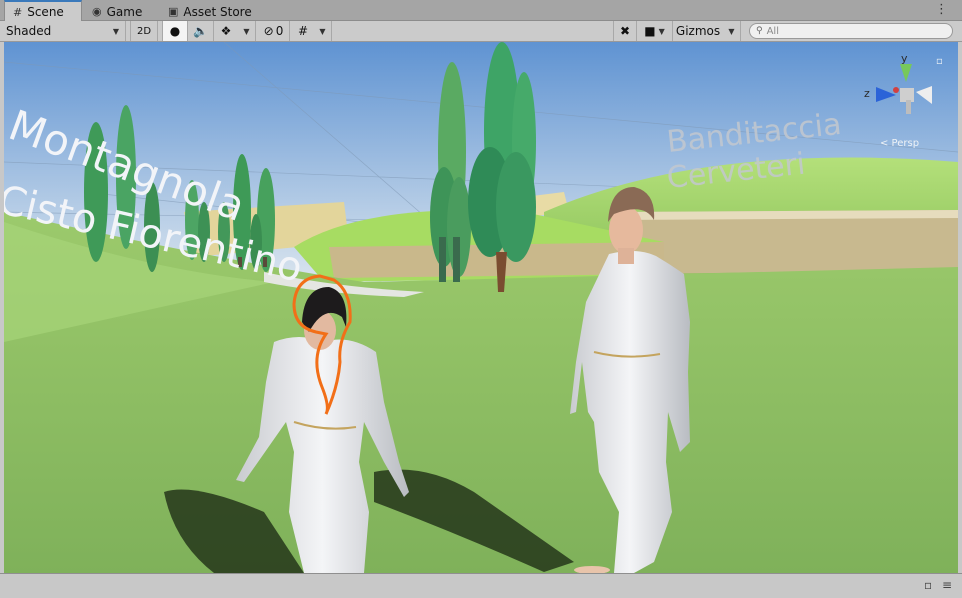 This screenshot has width=962, height=598. Describe the element at coordinates (173, 11) in the screenshot. I see `bag-icon: ▣` at that location.